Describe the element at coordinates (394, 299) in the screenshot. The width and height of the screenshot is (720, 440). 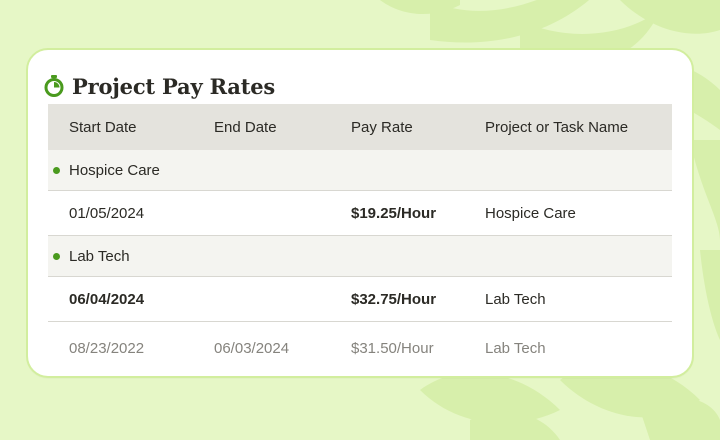
I see `pay-rate-cell: $32.75/Hour` at that location.